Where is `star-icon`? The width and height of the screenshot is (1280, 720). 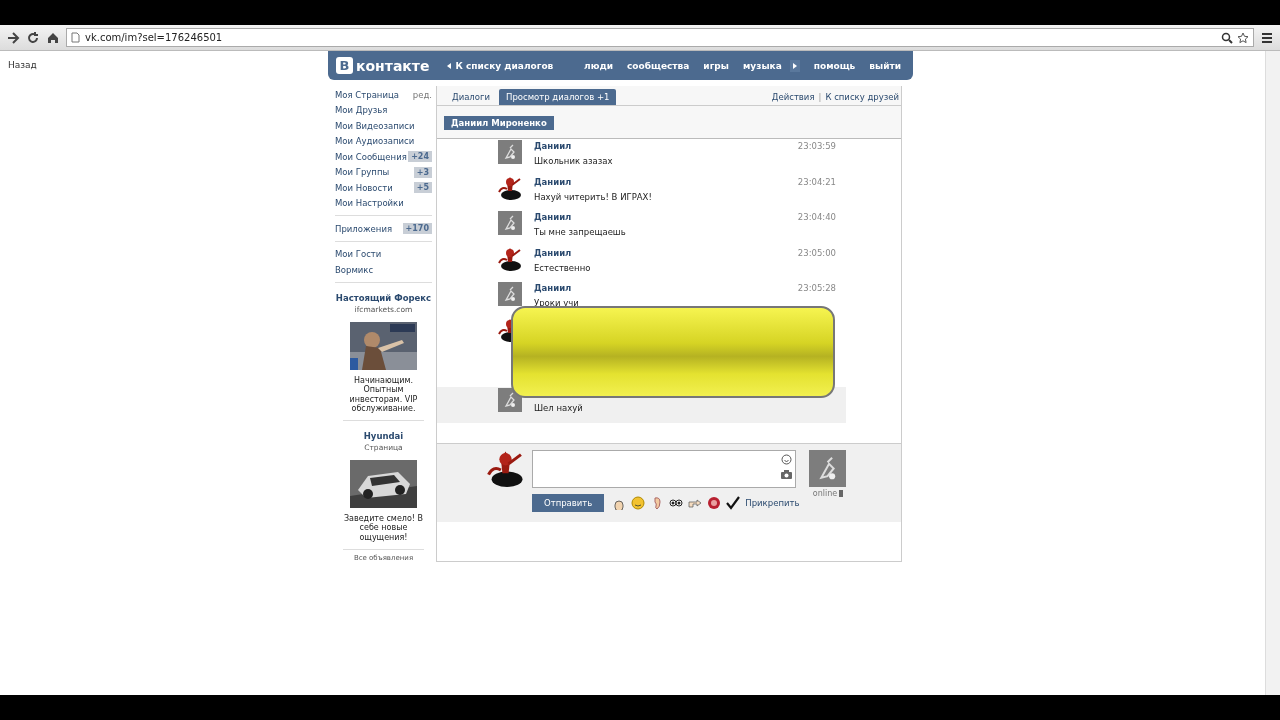 star-icon is located at coordinates (1243, 37).